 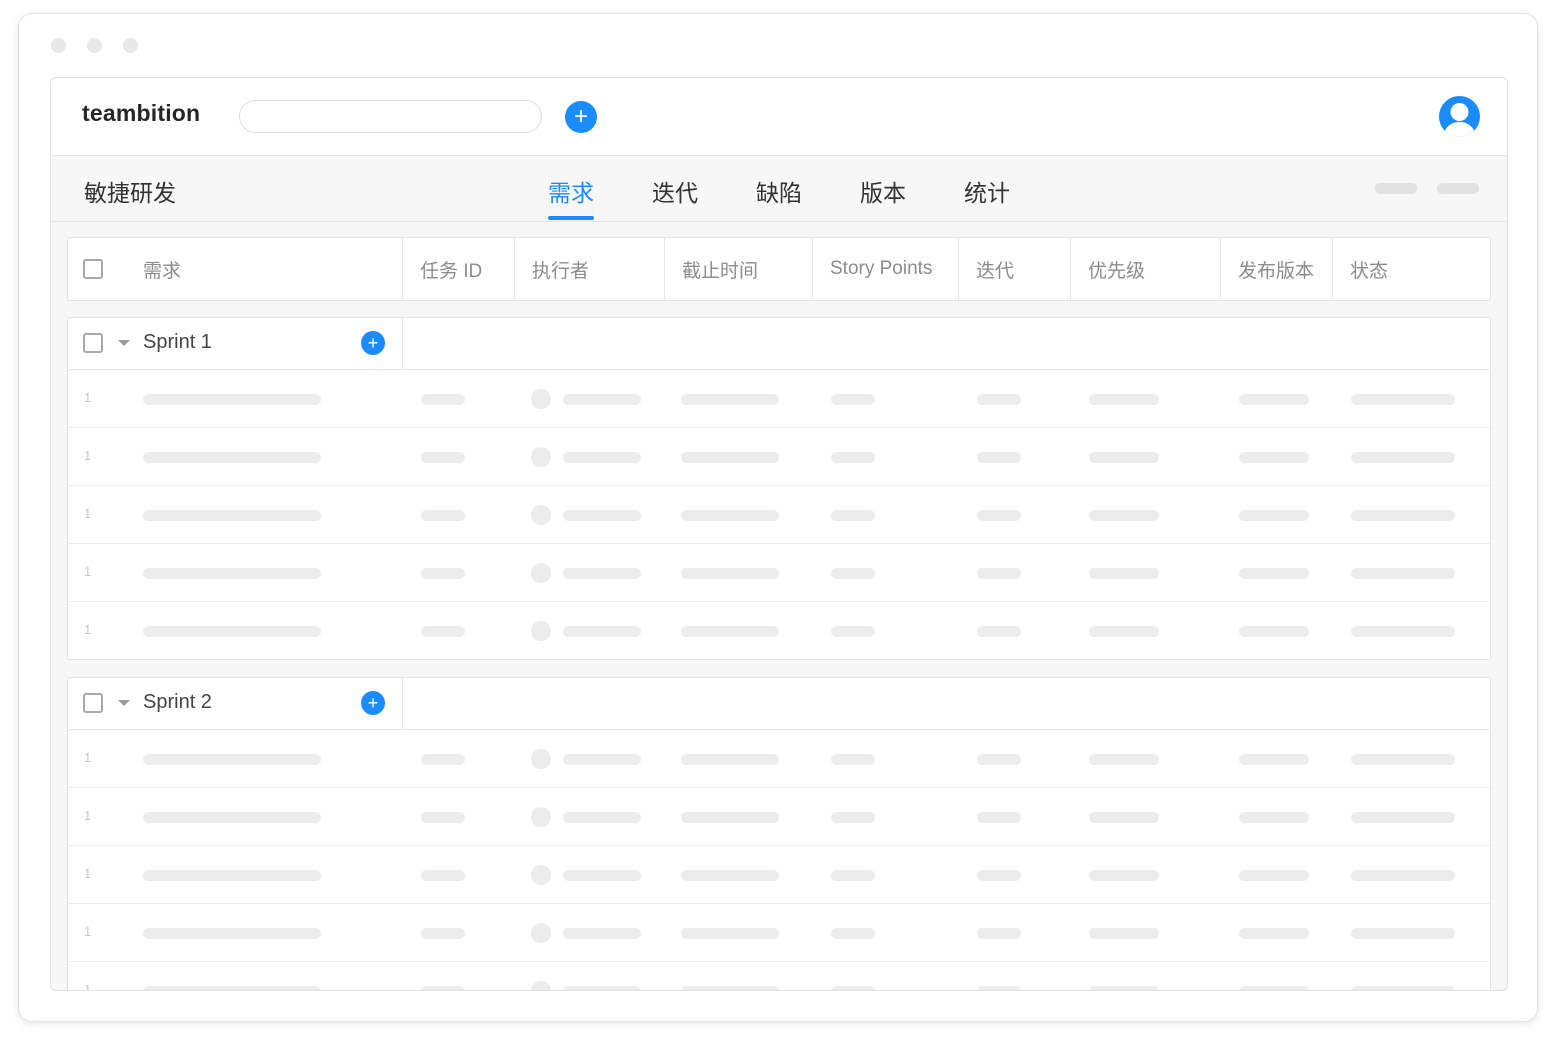 I want to click on window-close-dot, so click(x=58, y=45).